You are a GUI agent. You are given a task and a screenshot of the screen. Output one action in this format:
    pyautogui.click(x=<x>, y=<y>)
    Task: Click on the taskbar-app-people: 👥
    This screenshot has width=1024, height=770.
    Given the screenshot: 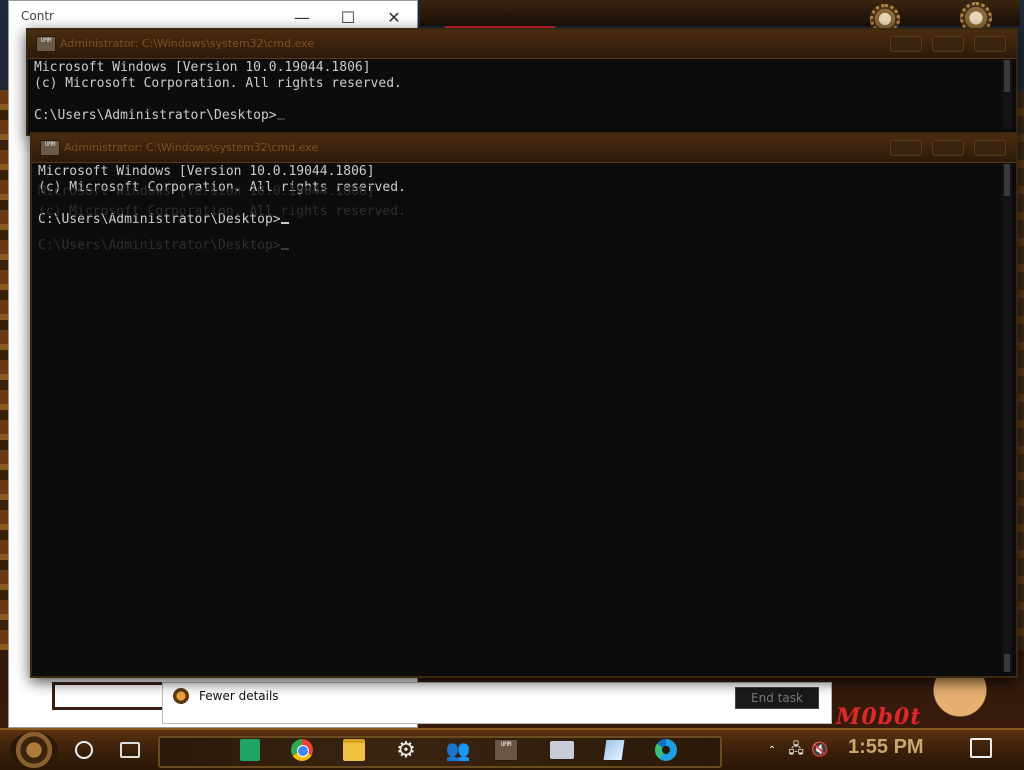 What is the action you would take?
    pyautogui.click(x=458, y=750)
    